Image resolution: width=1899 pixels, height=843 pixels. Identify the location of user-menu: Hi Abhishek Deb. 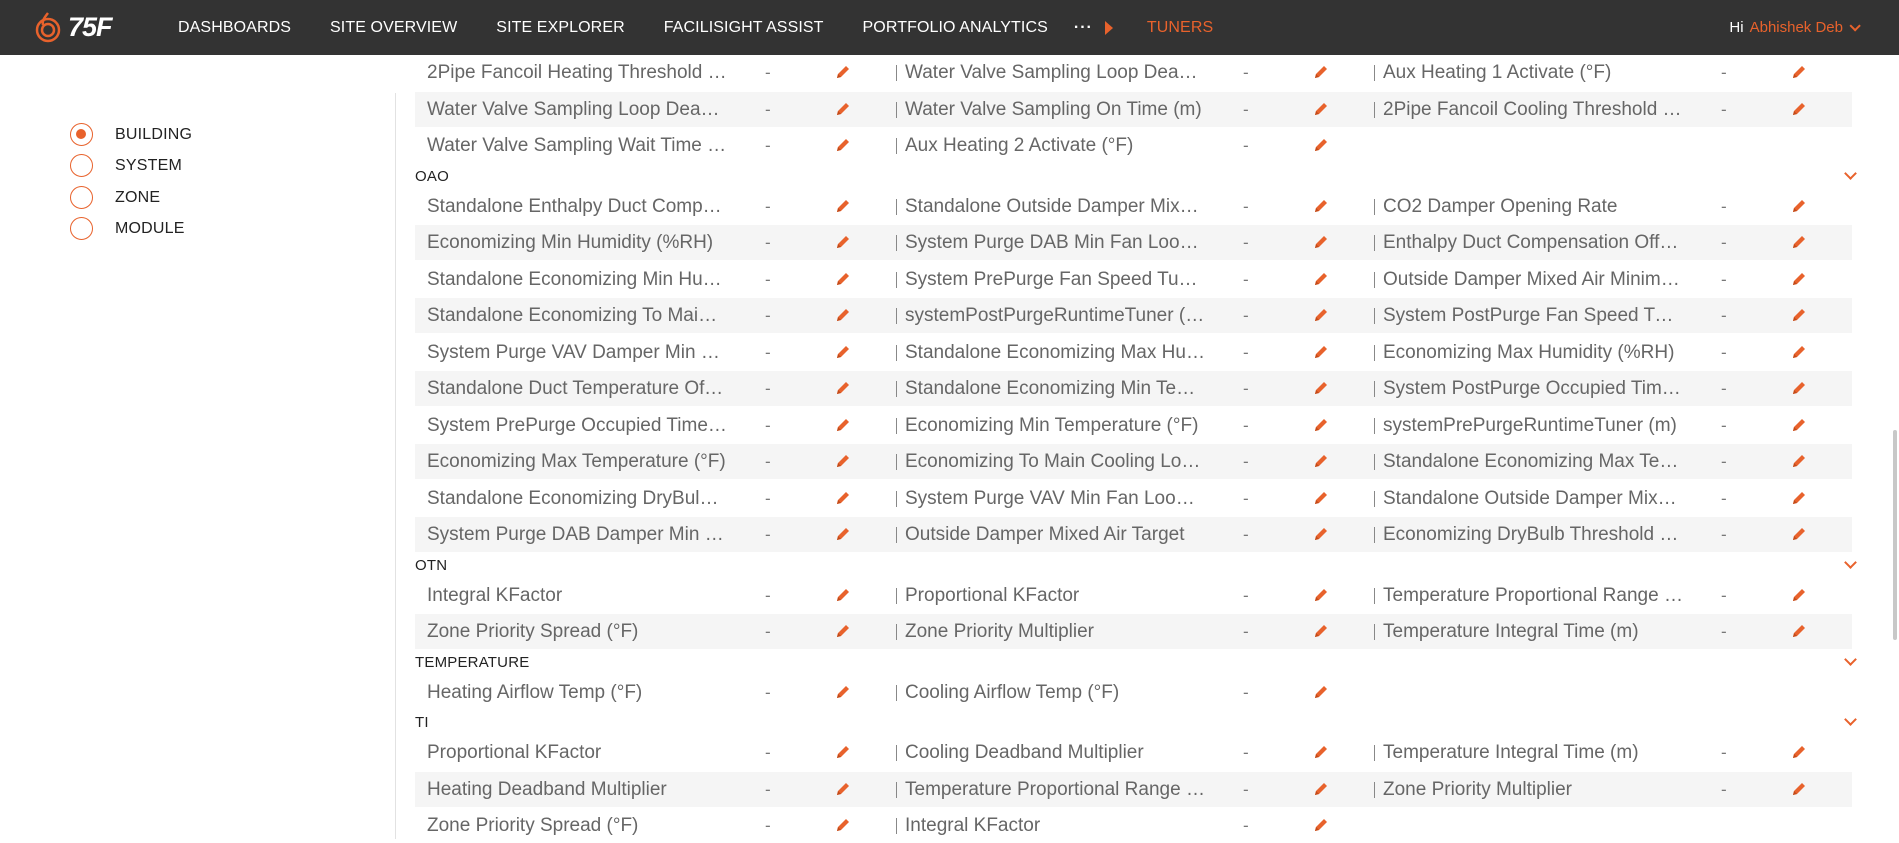
(1795, 27).